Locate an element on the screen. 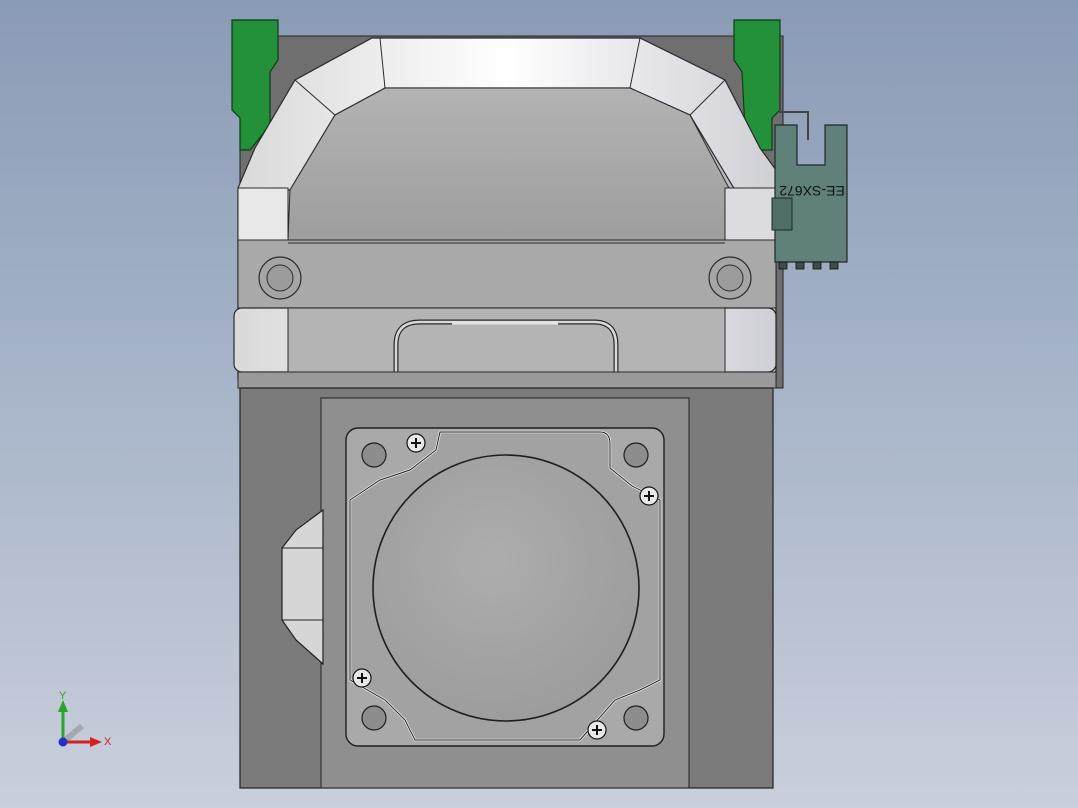 The height and width of the screenshot is (808, 1078). x-axis-label: X is located at coordinates (108, 742).